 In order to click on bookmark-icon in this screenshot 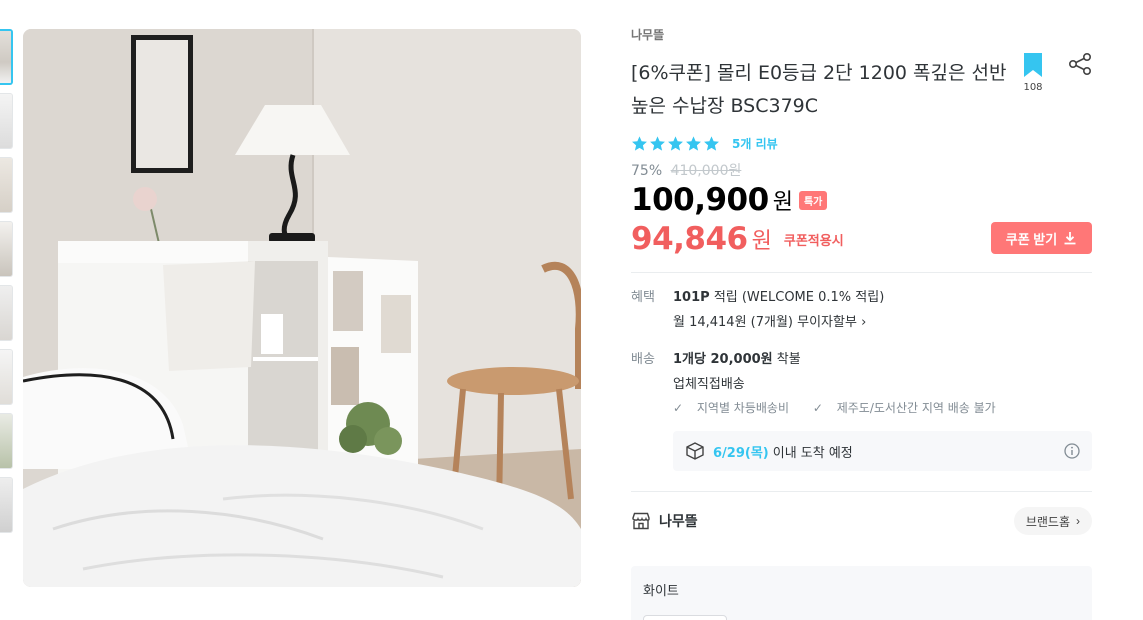, I will do `click(1033, 65)`.